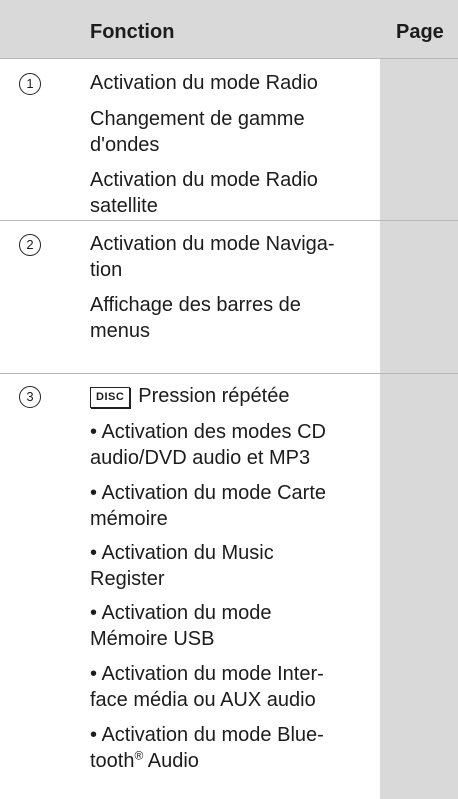  What do you see at coordinates (30, 245) in the screenshot?
I see `callout-number: 2` at bounding box center [30, 245].